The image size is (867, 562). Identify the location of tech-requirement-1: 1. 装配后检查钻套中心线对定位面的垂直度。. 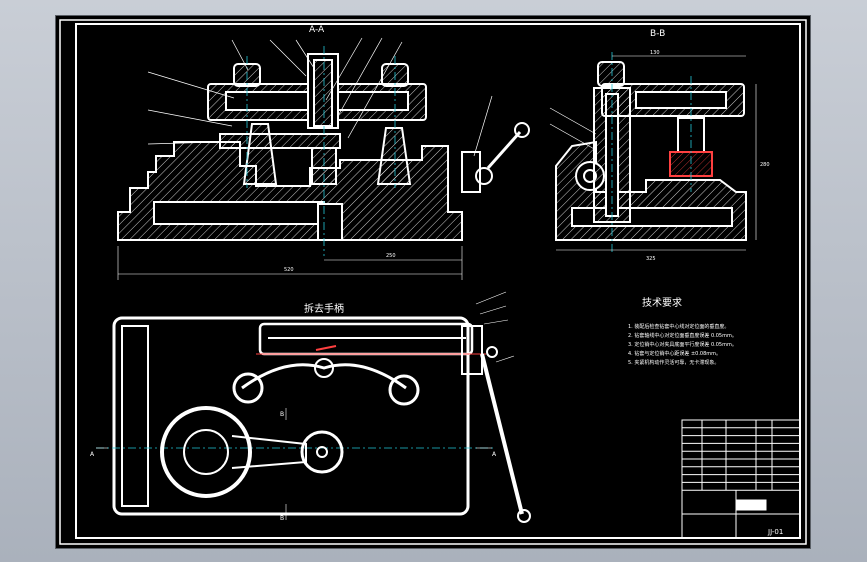
(678, 326).